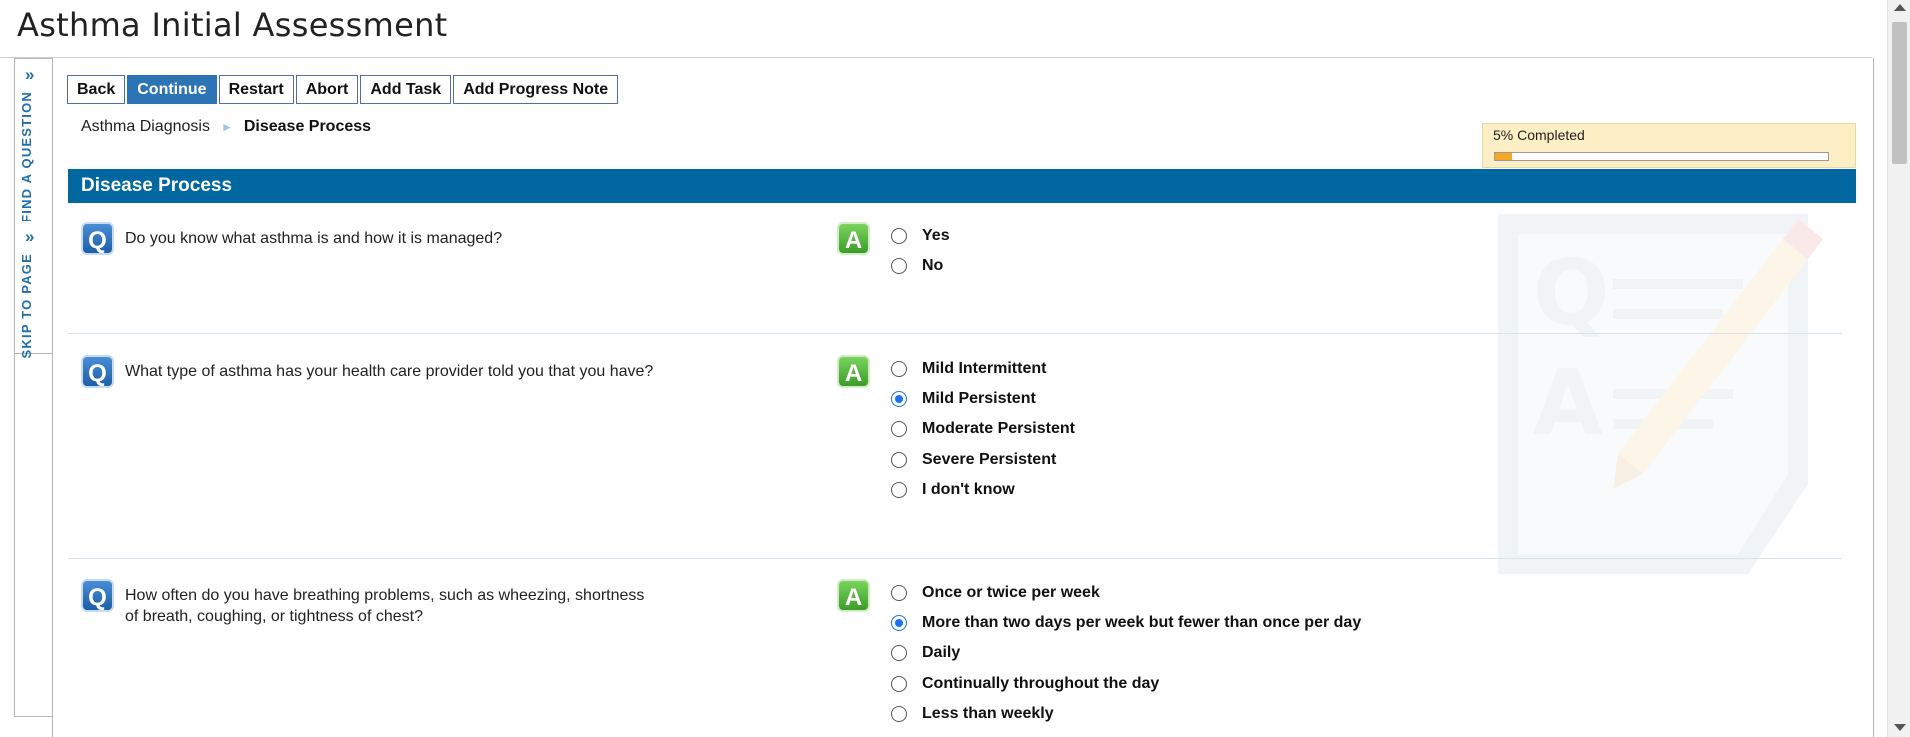 Image resolution: width=1910 pixels, height=737 pixels. I want to click on answer-option: No, so click(920, 266).